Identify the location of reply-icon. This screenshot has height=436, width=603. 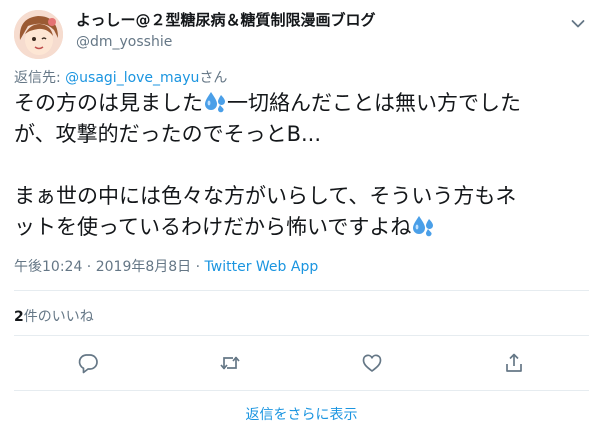
(88, 363).